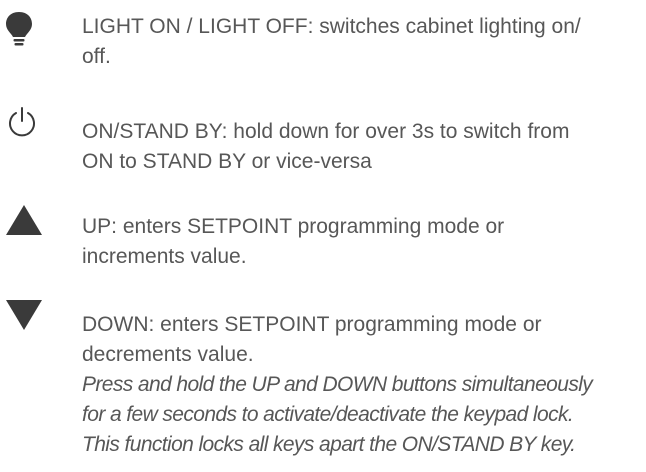  What do you see at coordinates (495, 226) in the screenshot?
I see `up-word: or` at bounding box center [495, 226].